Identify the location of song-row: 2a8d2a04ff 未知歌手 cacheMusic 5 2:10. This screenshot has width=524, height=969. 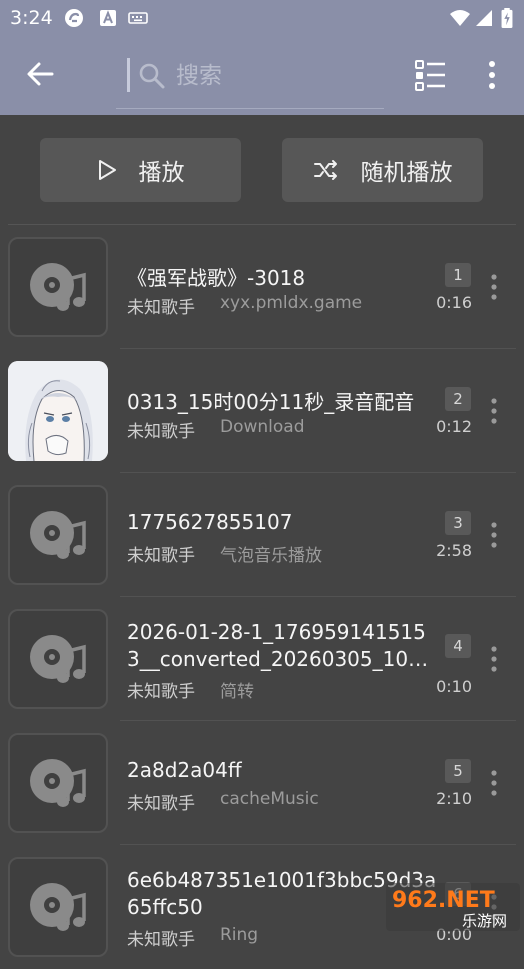
(262, 783).